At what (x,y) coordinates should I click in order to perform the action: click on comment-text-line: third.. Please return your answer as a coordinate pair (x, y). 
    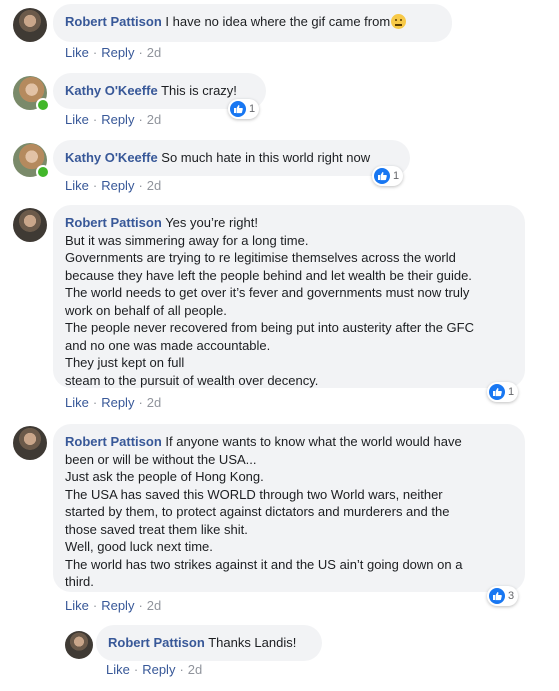
    Looking at the image, I should click on (79, 581).